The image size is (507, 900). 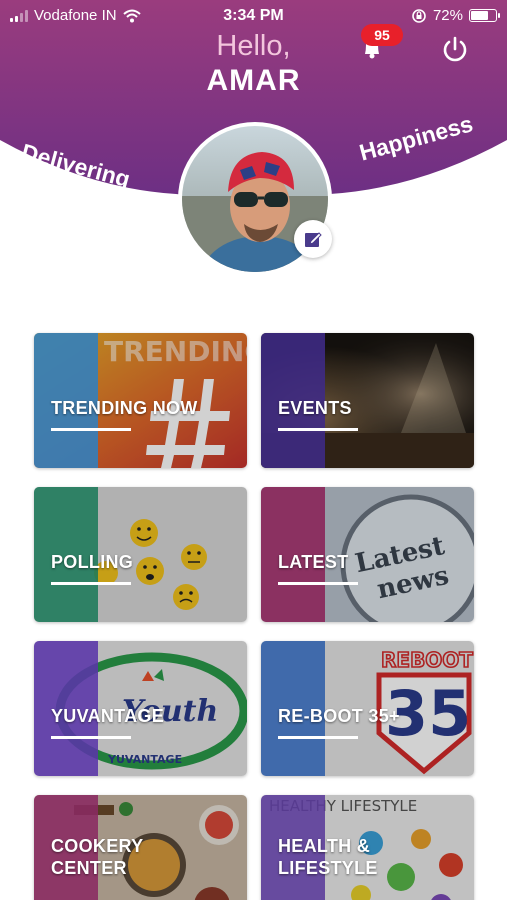 What do you see at coordinates (253, 80) in the screenshot?
I see `username-text: AMAR` at bounding box center [253, 80].